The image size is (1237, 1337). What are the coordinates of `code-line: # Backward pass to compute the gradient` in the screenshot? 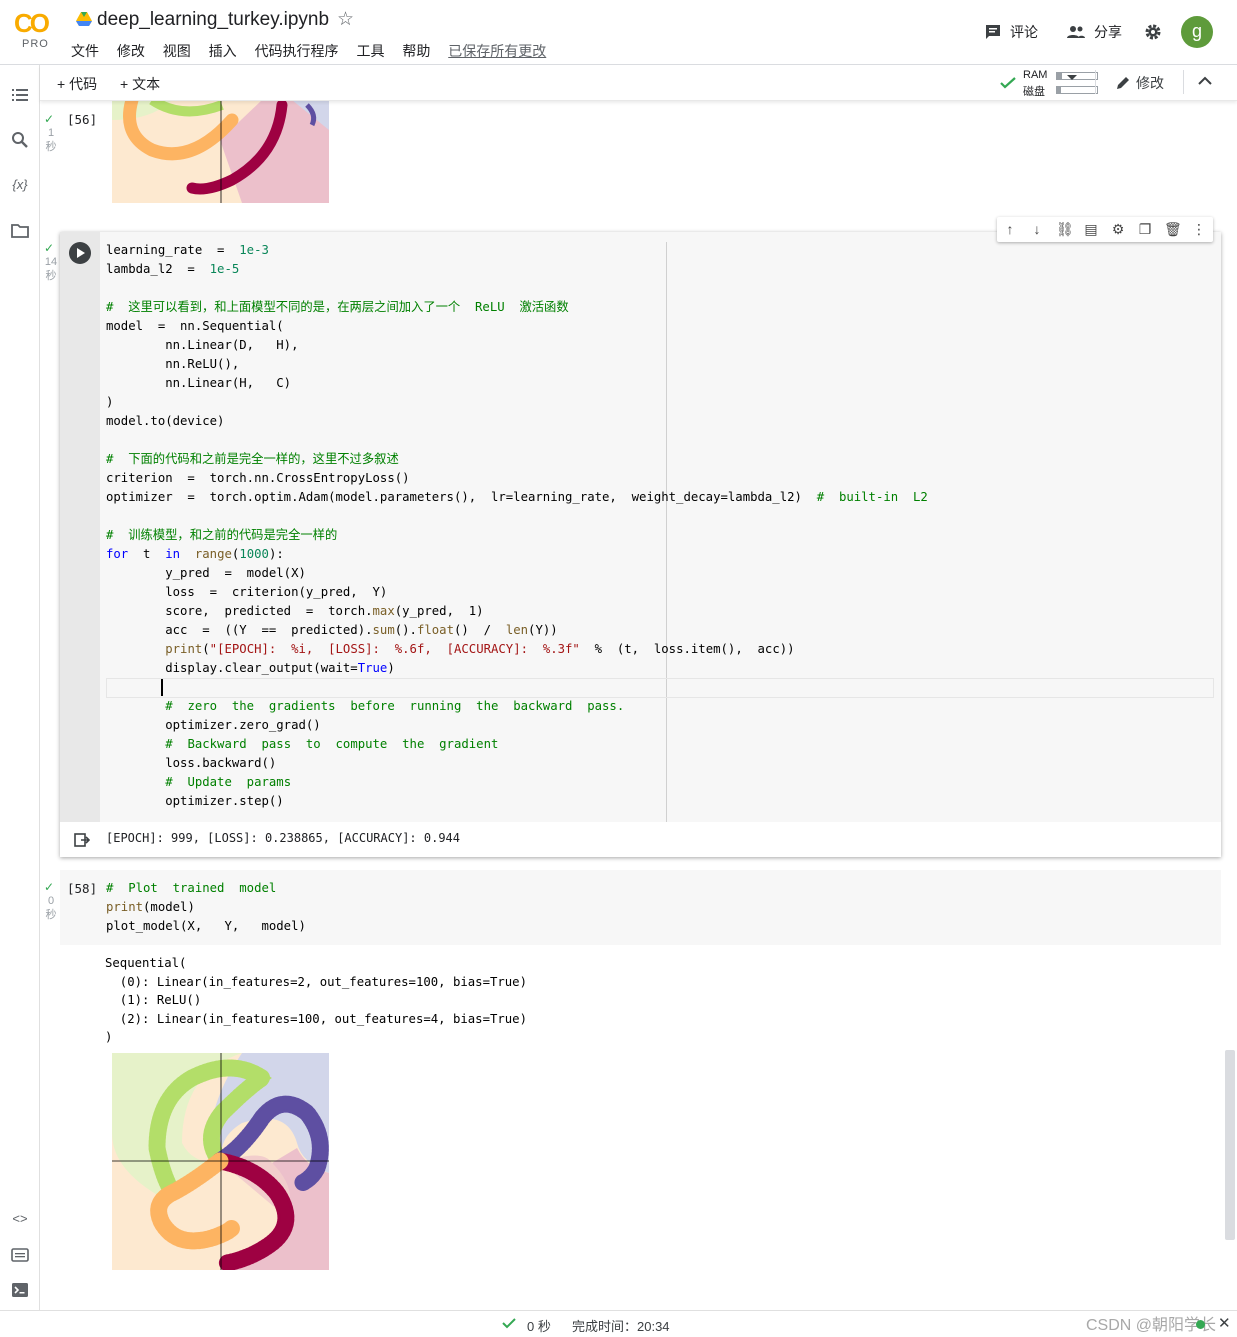 It's located at (332, 744).